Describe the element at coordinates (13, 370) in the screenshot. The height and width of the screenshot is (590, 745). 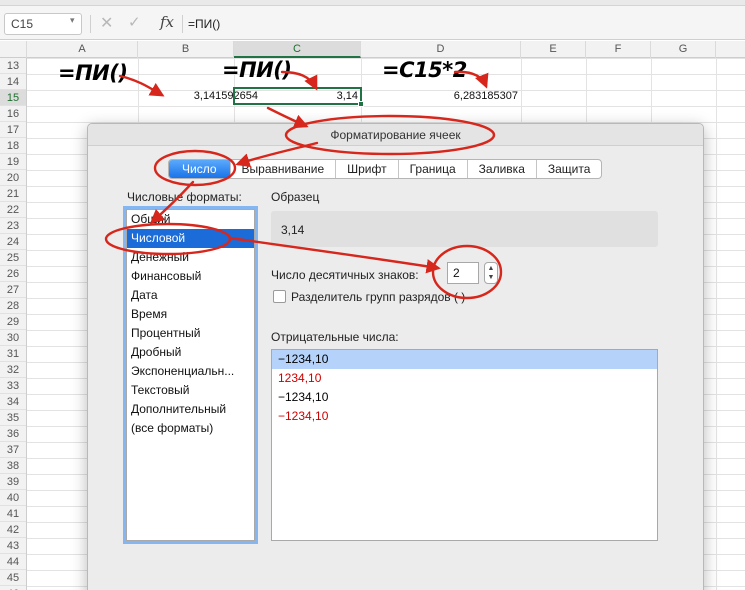
I see `row-header: 32` at that location.